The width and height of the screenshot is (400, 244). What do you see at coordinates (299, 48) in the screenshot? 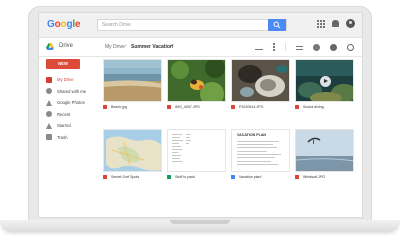
I see `list-view-icon` at bounding box center [299, 48].